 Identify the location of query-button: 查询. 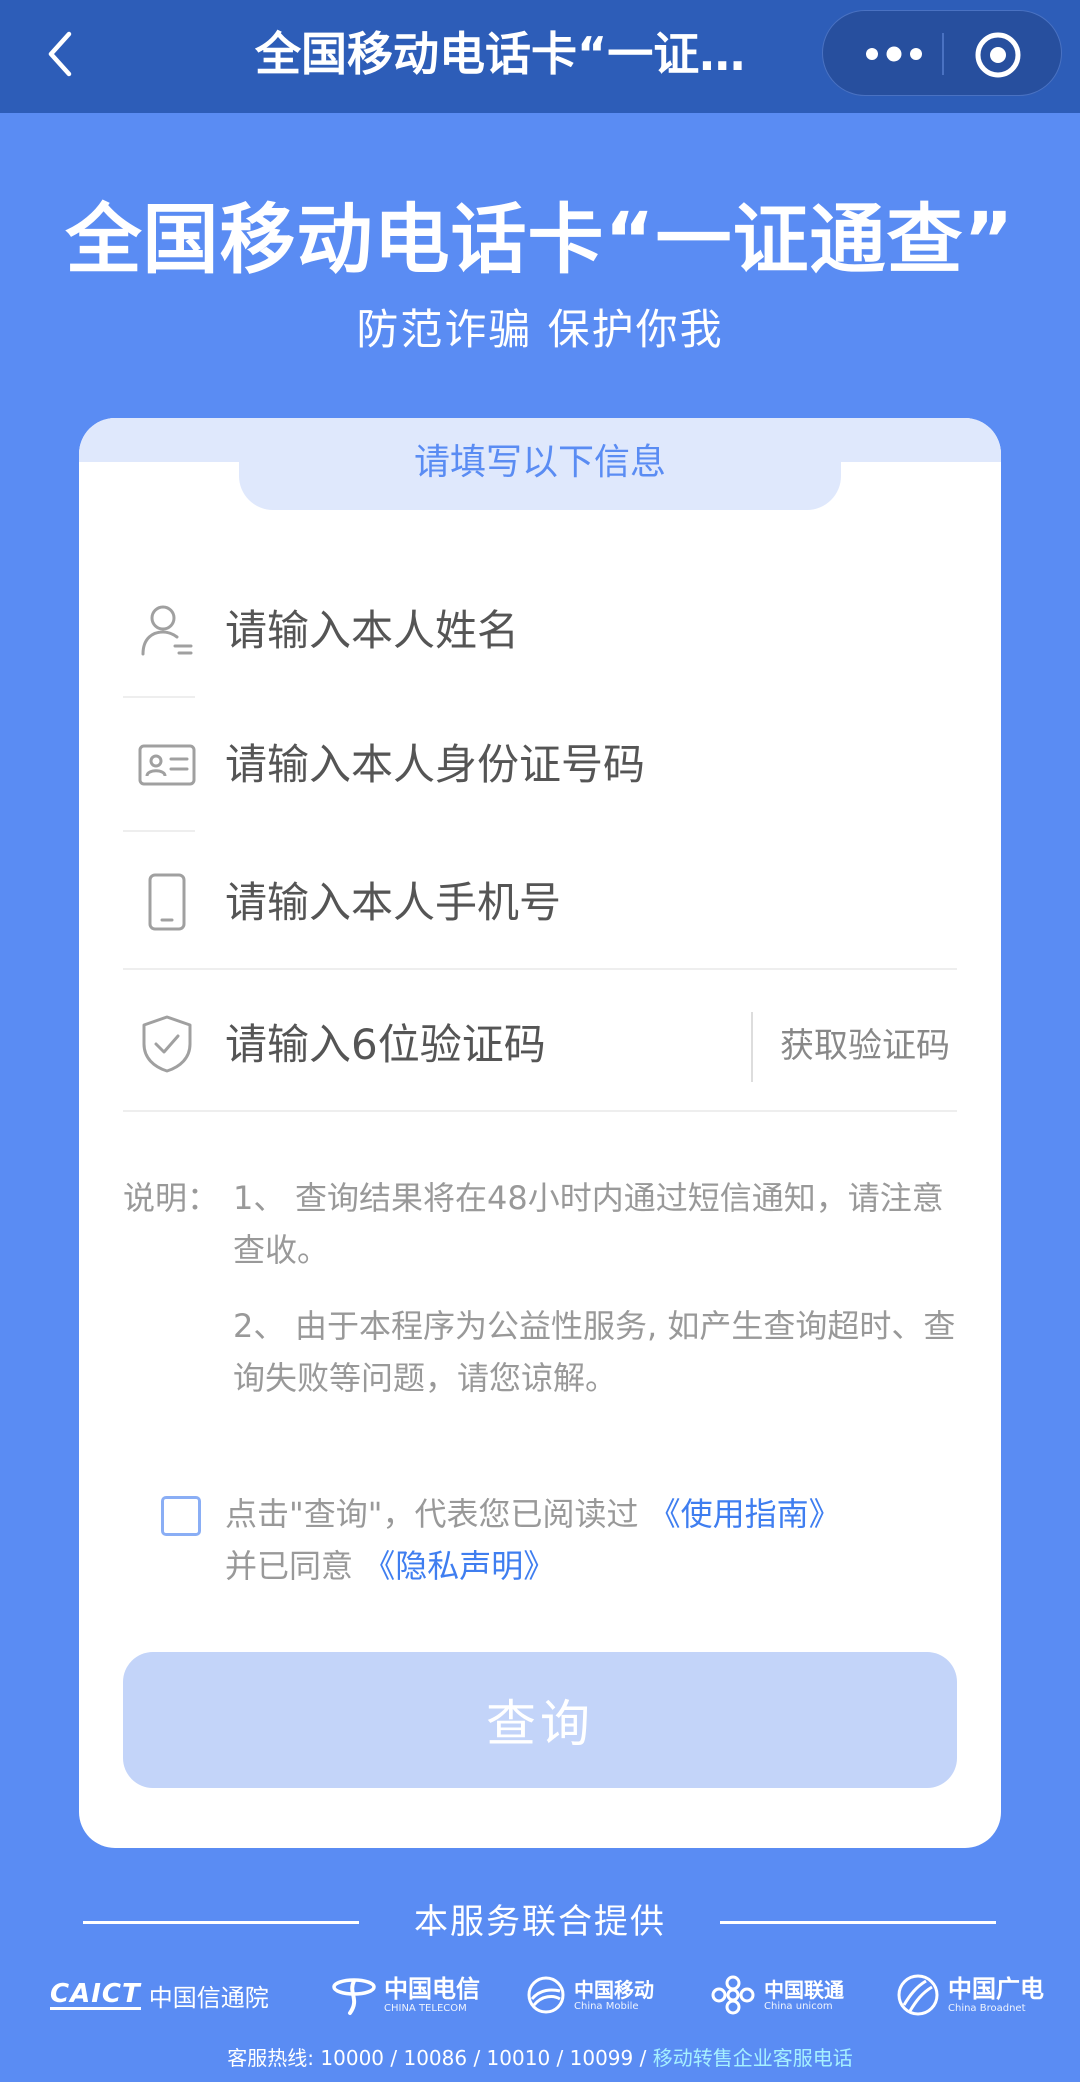
(540, 1720).